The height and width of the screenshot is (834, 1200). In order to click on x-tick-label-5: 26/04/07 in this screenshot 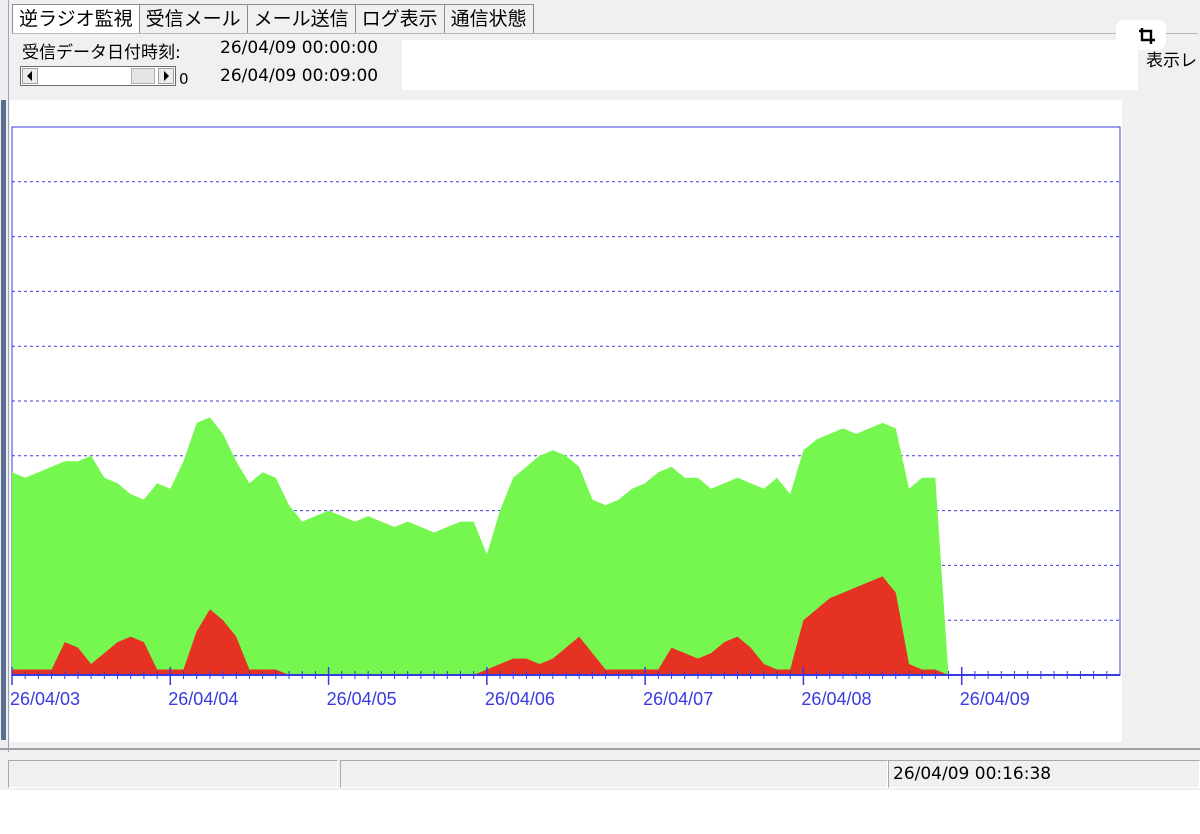, I will do `click(678, 699)`.